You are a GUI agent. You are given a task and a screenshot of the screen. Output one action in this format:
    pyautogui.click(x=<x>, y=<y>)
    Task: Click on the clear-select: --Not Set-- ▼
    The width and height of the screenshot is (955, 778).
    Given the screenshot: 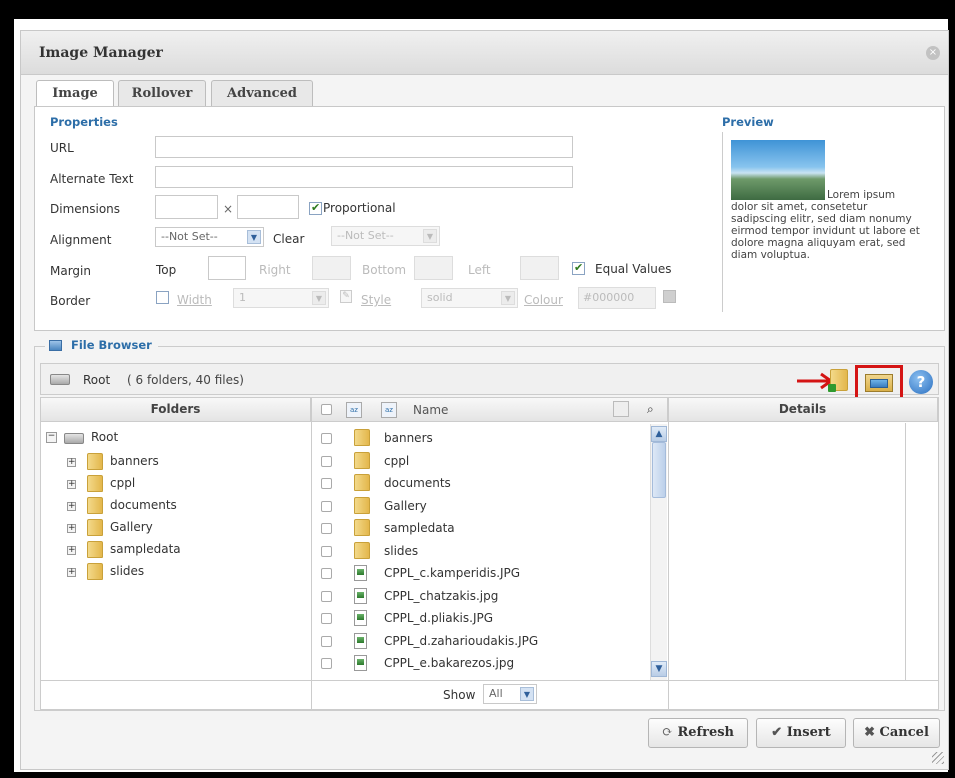 What is the action you would take?
    pyautogui.click(x=385, y=236)
    